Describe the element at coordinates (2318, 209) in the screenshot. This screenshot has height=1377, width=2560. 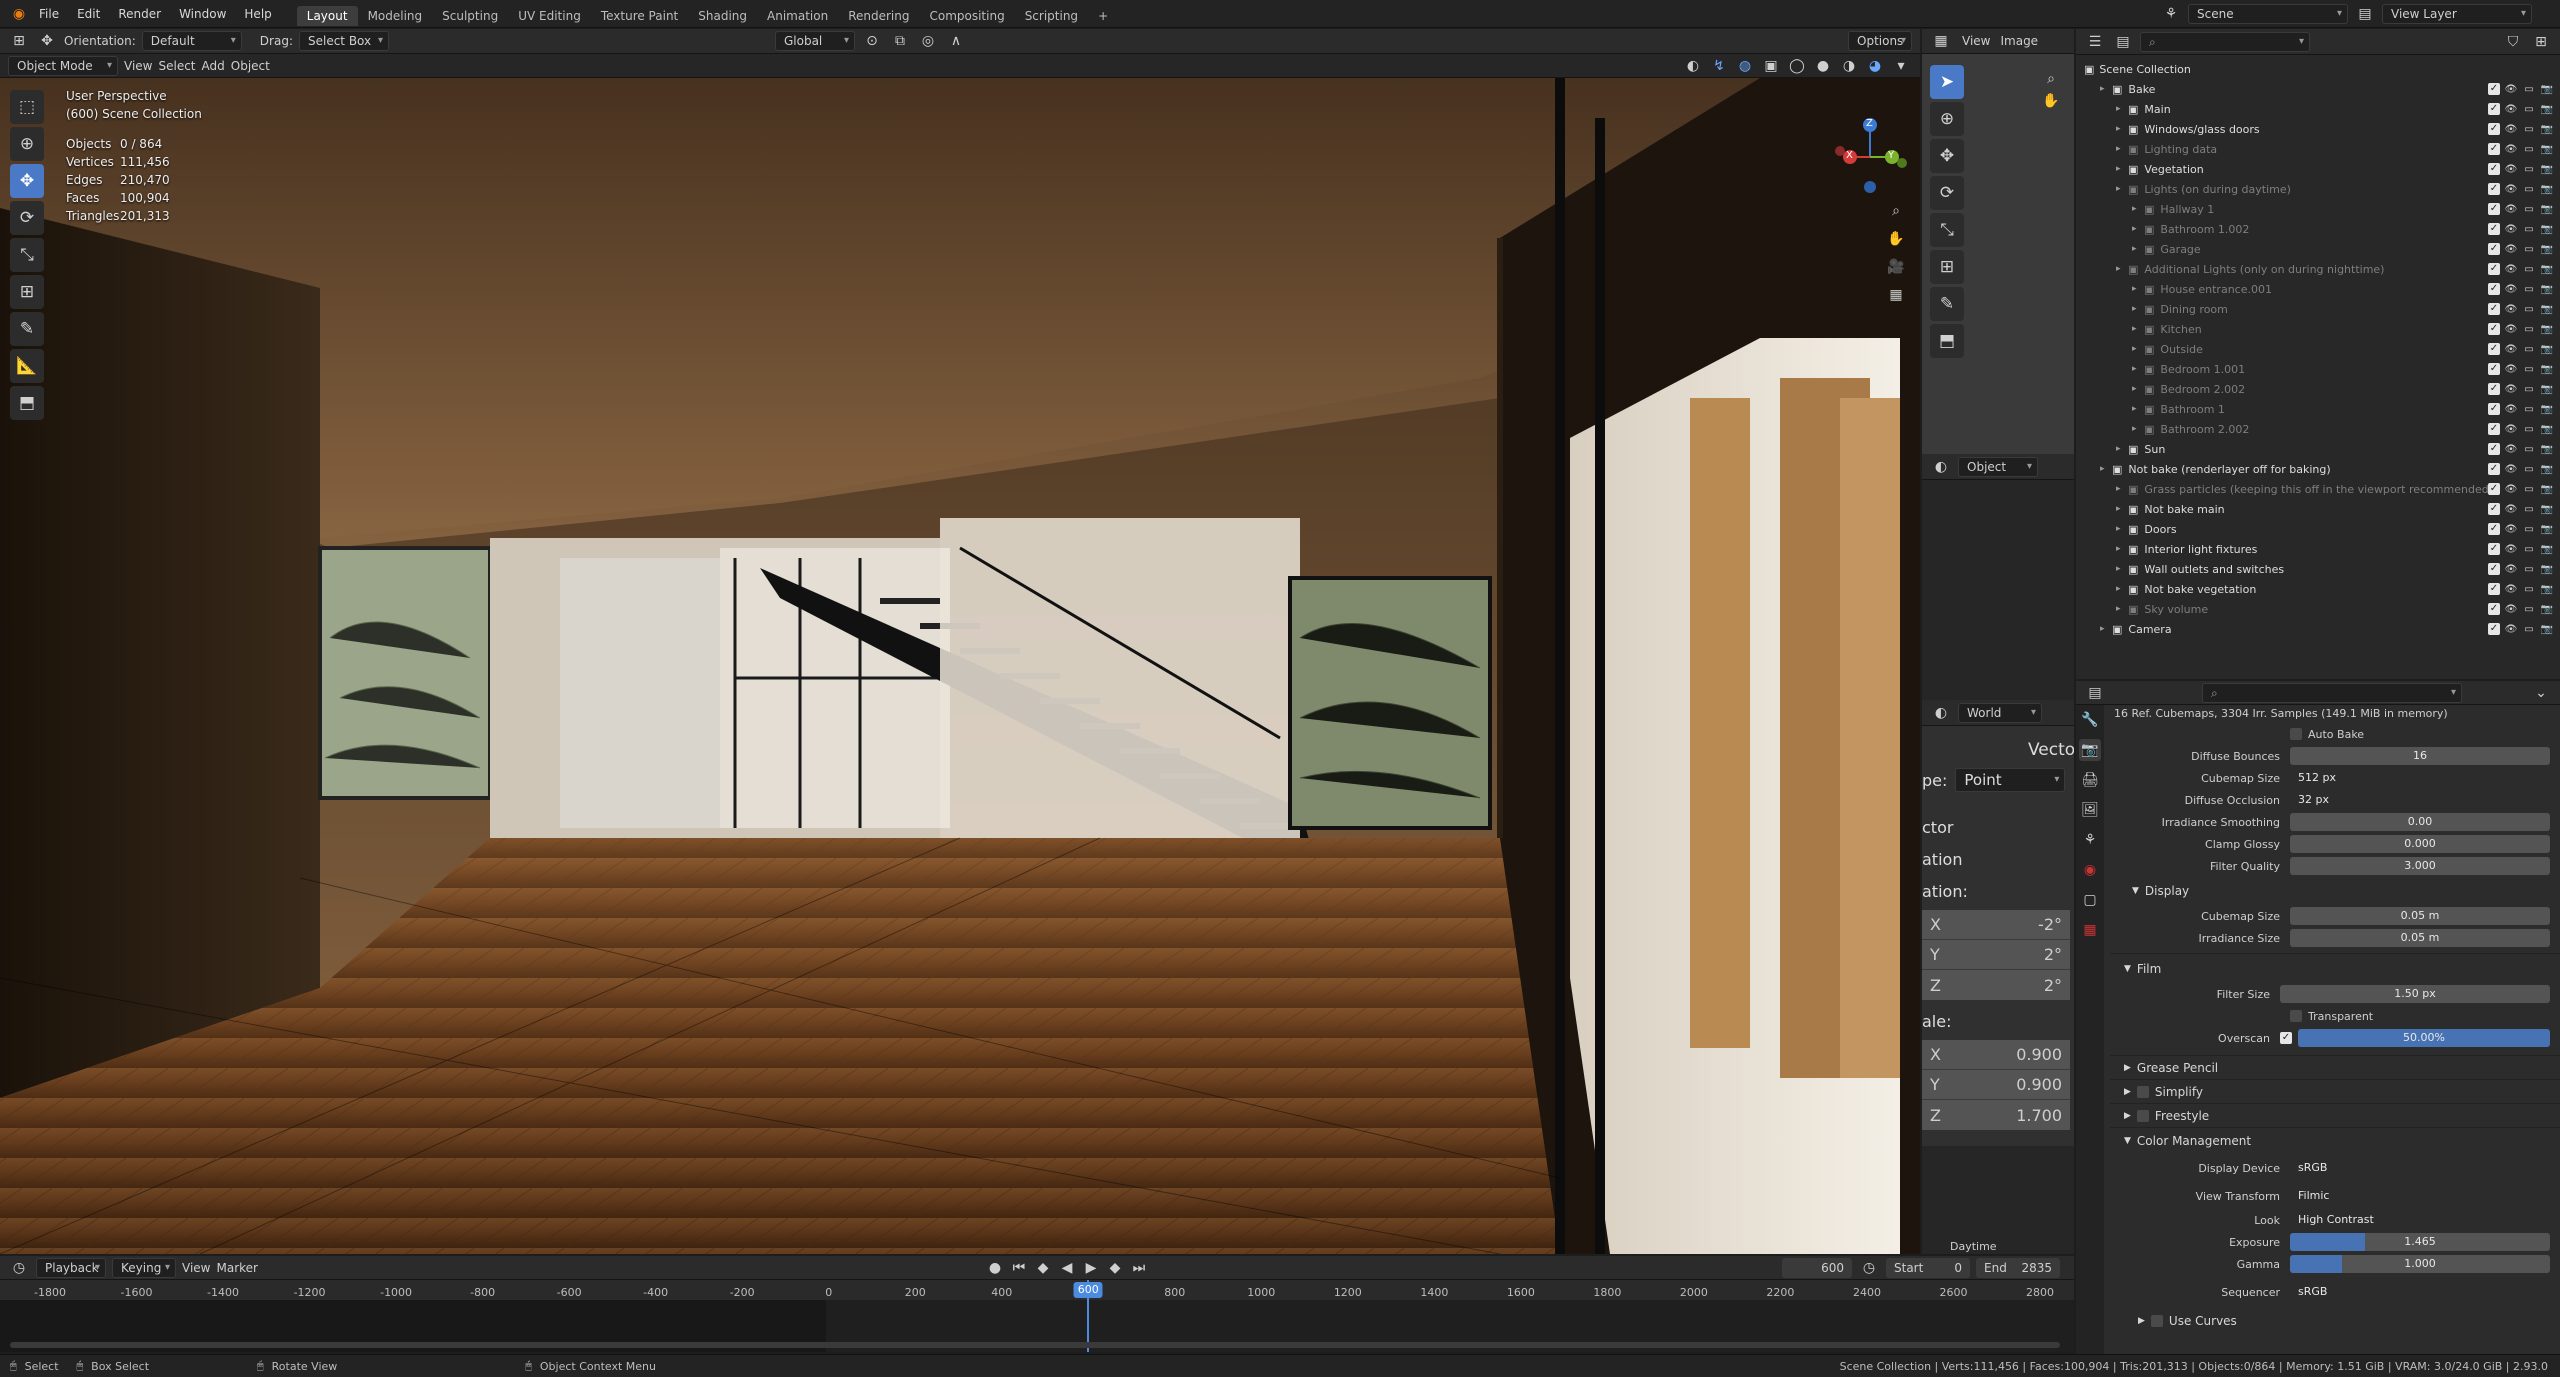
I see `outliner-row: ▸ ▣ Hallway 1 ✓ 👁 ▭ 📷` at that location.